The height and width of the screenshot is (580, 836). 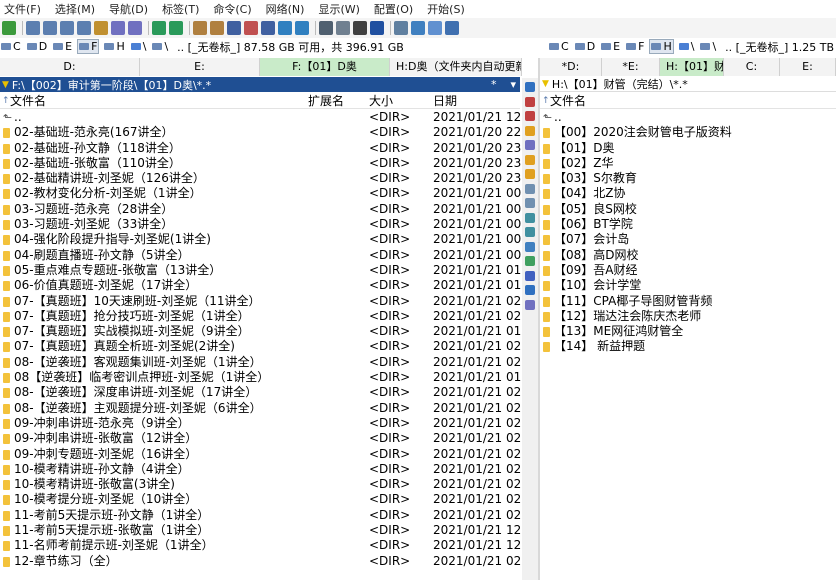 I want to click on table-row: 11-名师考前提示班-刘圣妮（1讲全） <DIR> 2021/01/21 12:4, so click(x=261, y=545).